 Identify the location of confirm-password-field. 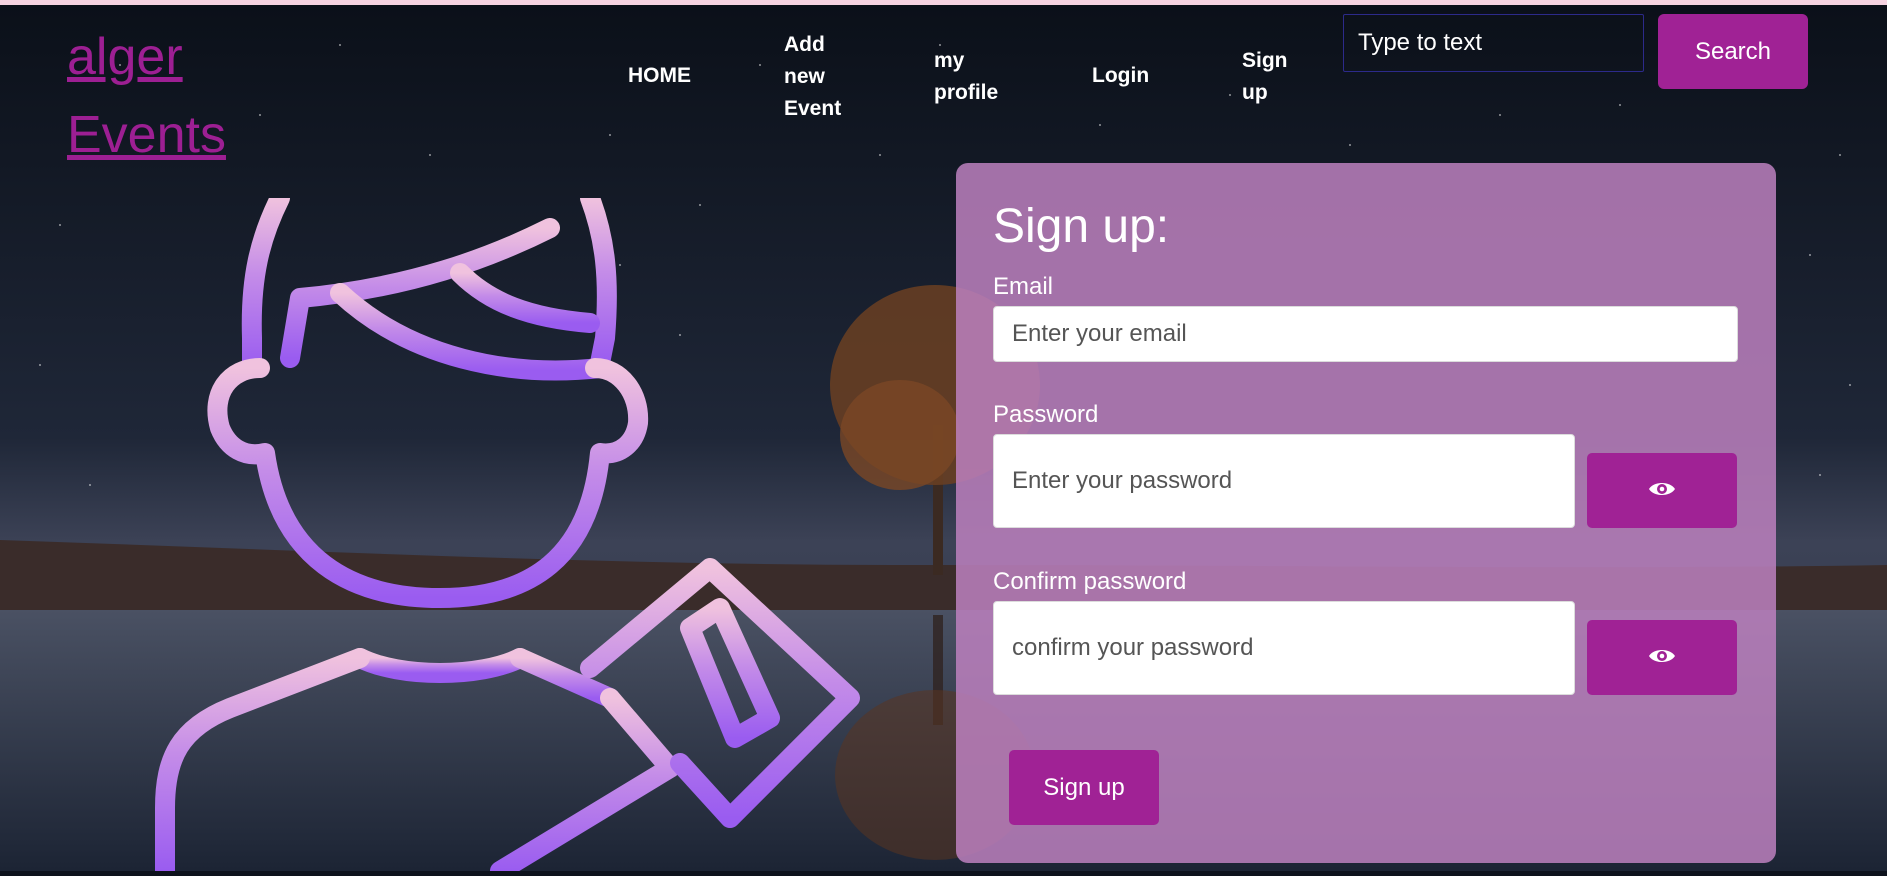
(1284, 648).